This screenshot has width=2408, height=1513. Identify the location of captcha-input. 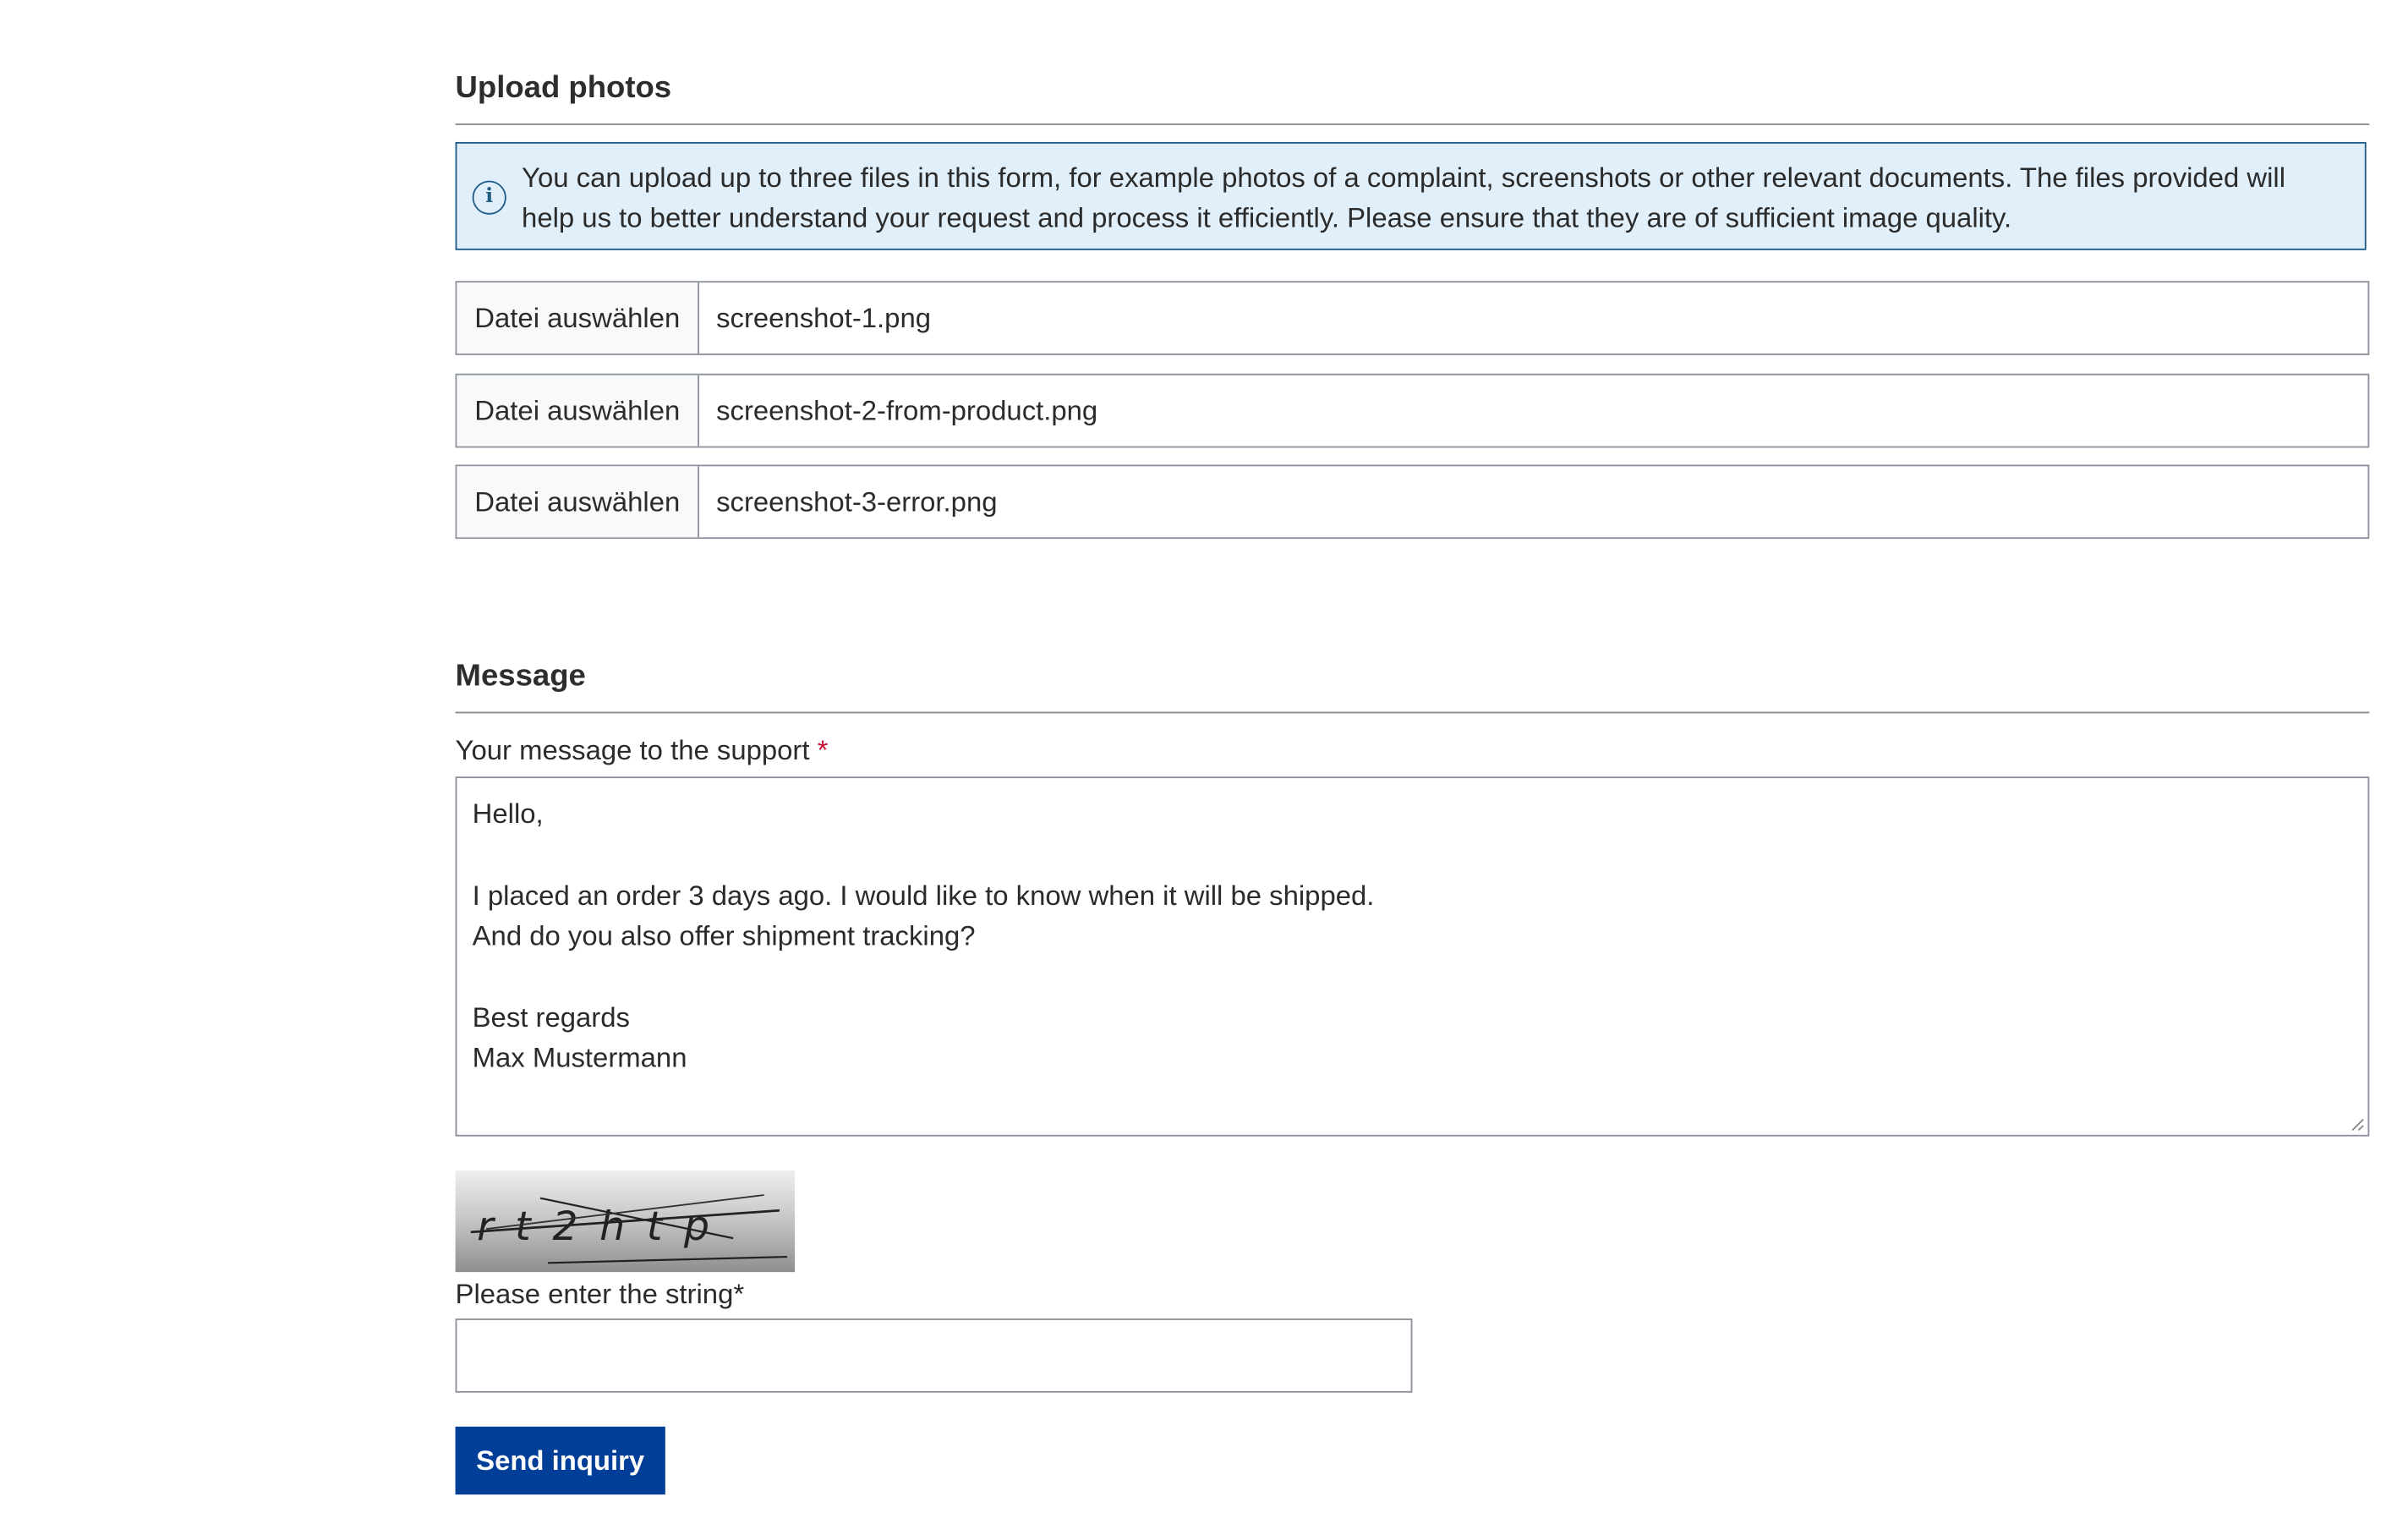
(934, 1356).